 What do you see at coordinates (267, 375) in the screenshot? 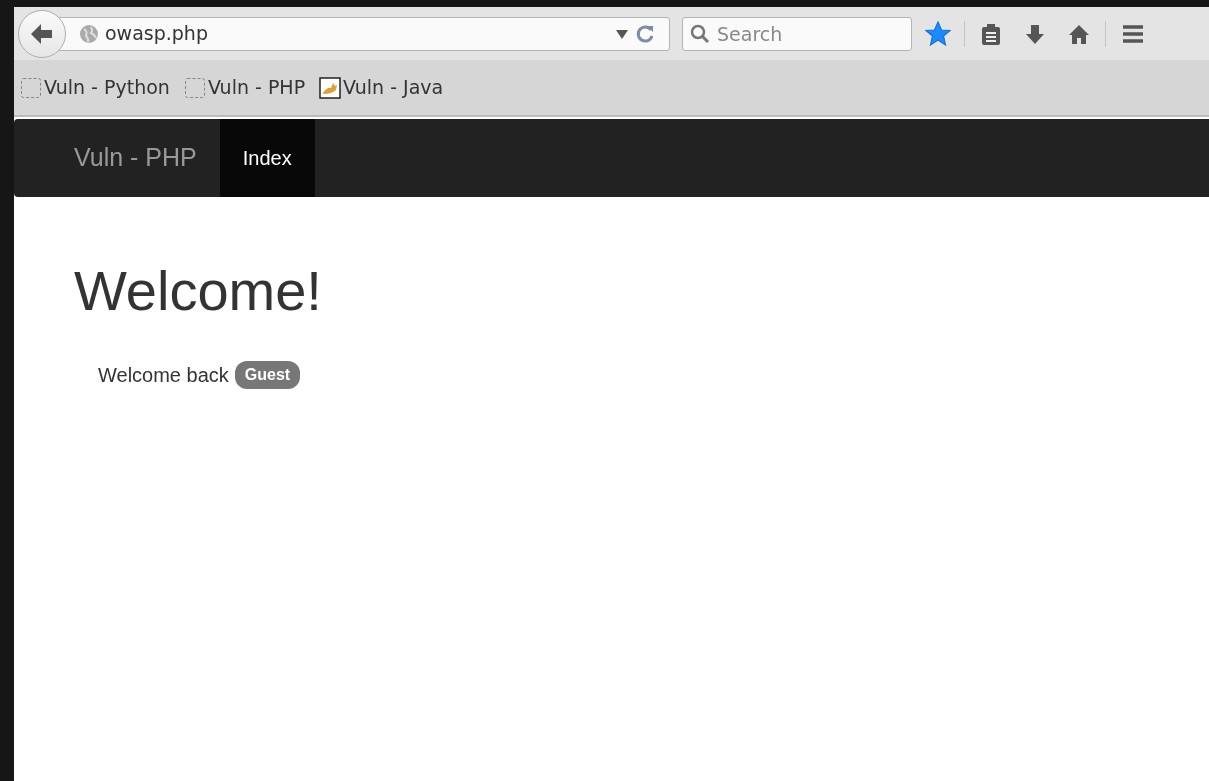
I see `user-badge: Guest` at bounding box center [267, 375].